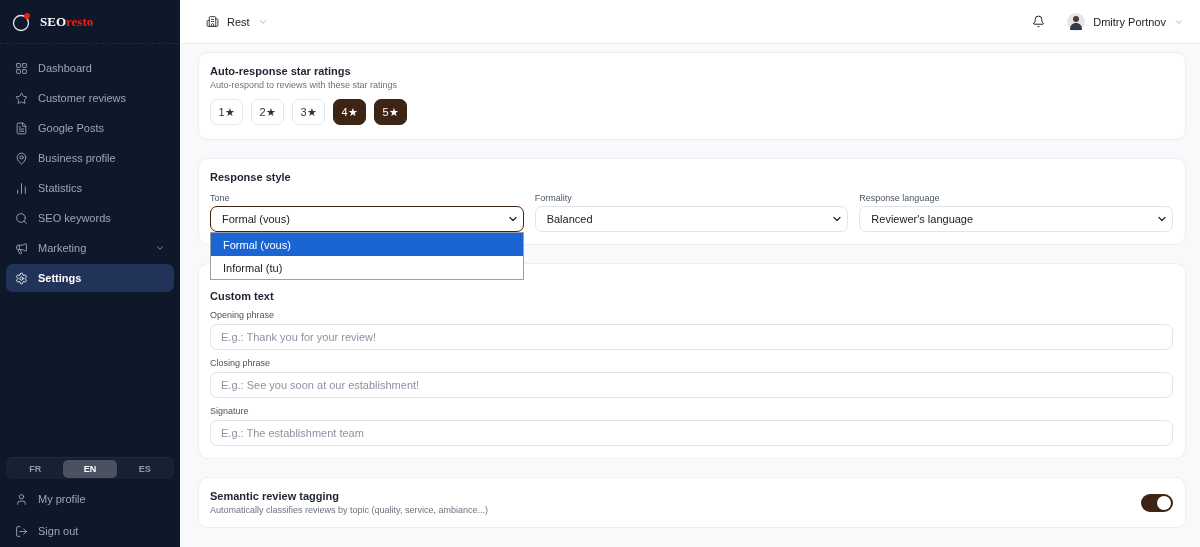 The height and width of the screenshot is (547, 1200). Describe the element at coordinates (90, 278) in the screenshot. I see `nav-item: Settings` at that location.